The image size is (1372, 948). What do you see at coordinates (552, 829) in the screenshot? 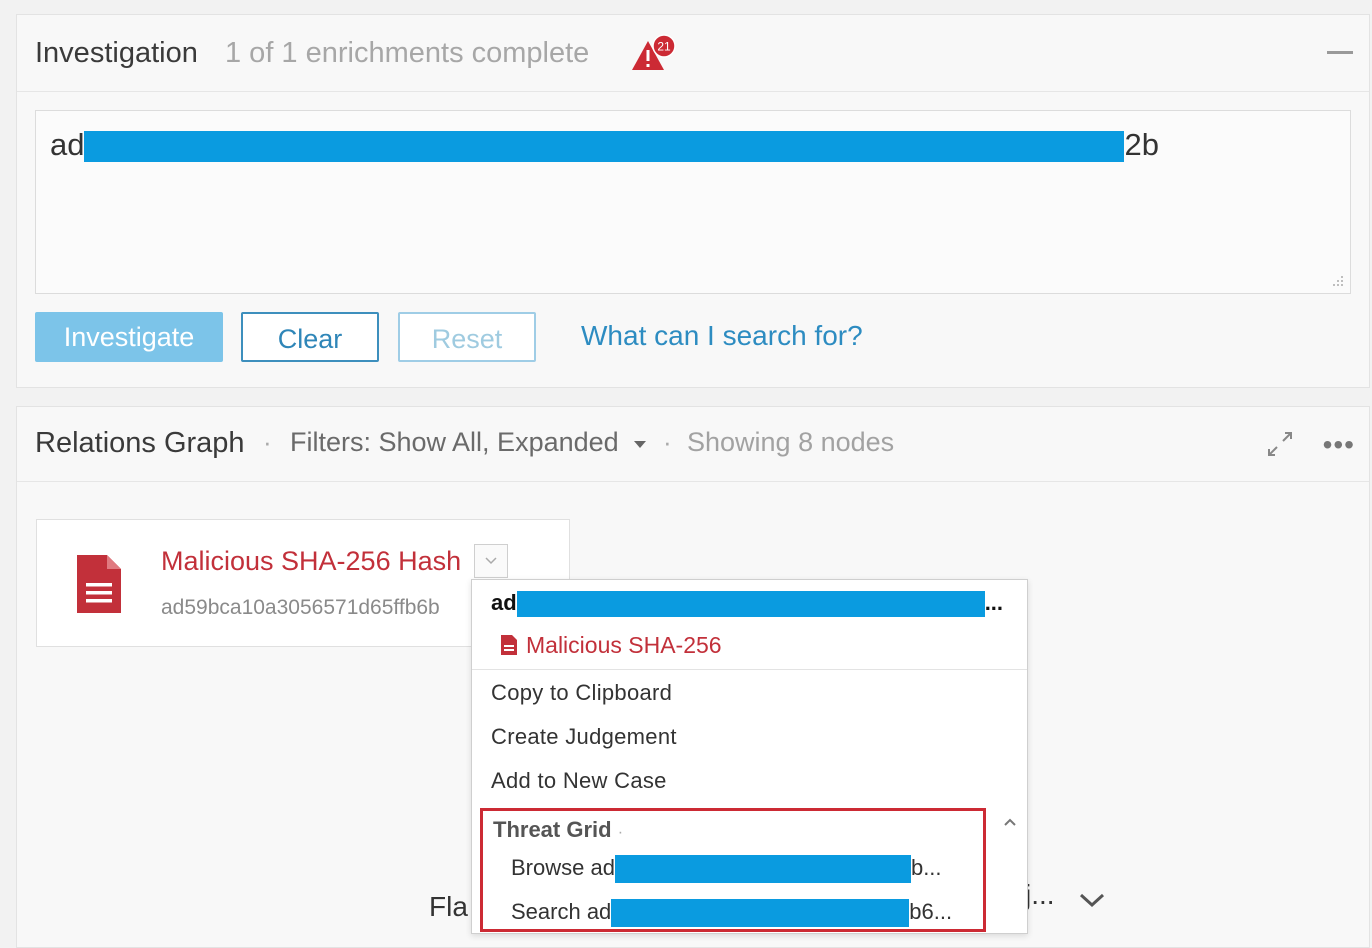
I see `threat-grid-label: Threat Grid` at bounding box center [552, 829].